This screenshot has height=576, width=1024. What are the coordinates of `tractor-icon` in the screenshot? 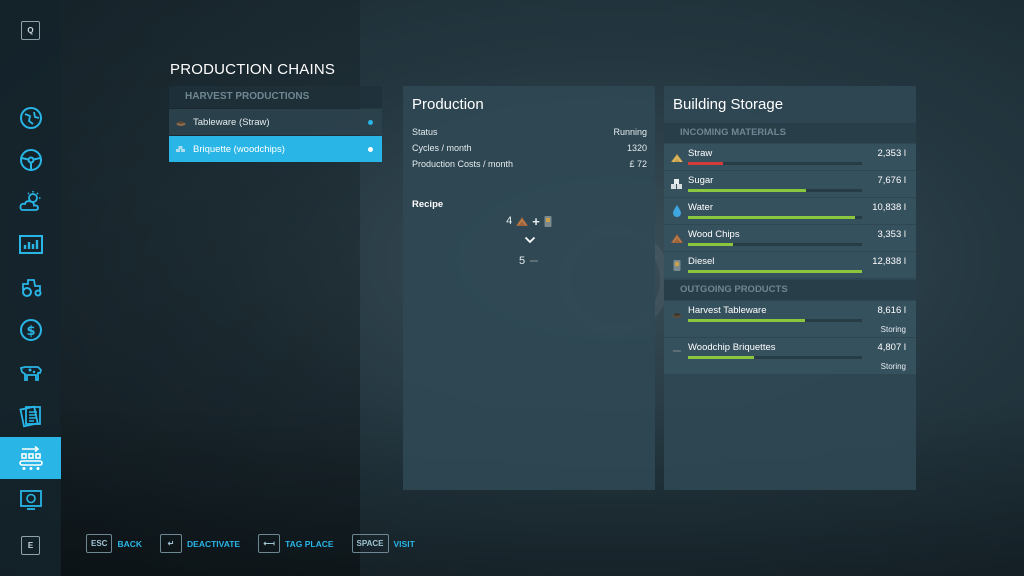 It's located at (31, 288).